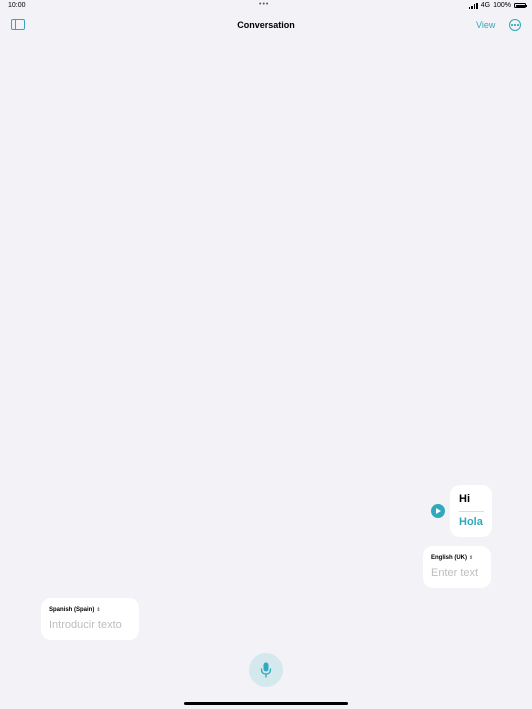 The height and width of the screenshot is (709, 532). Describe the element at coordinates (464, 499) in the screenshot. I see `source-text: Hi` at that location.